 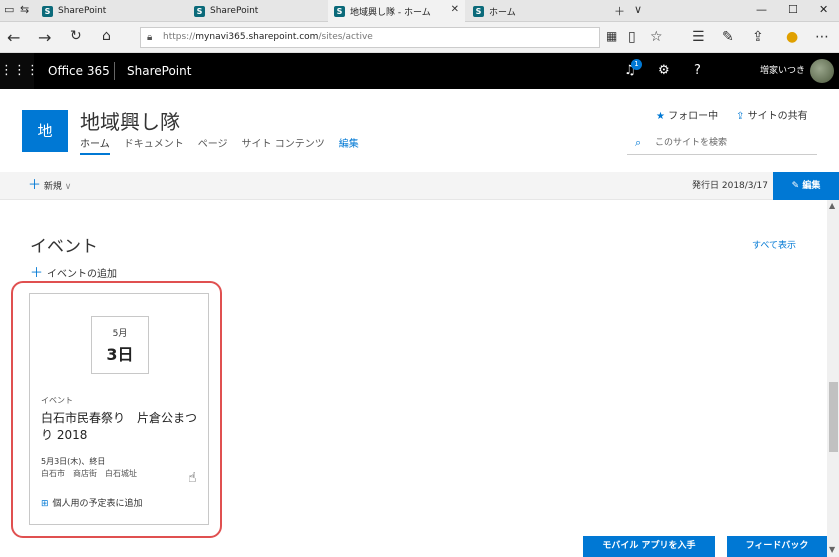 I want to click on nav-home: ホーム, so click(x=95, y=145).